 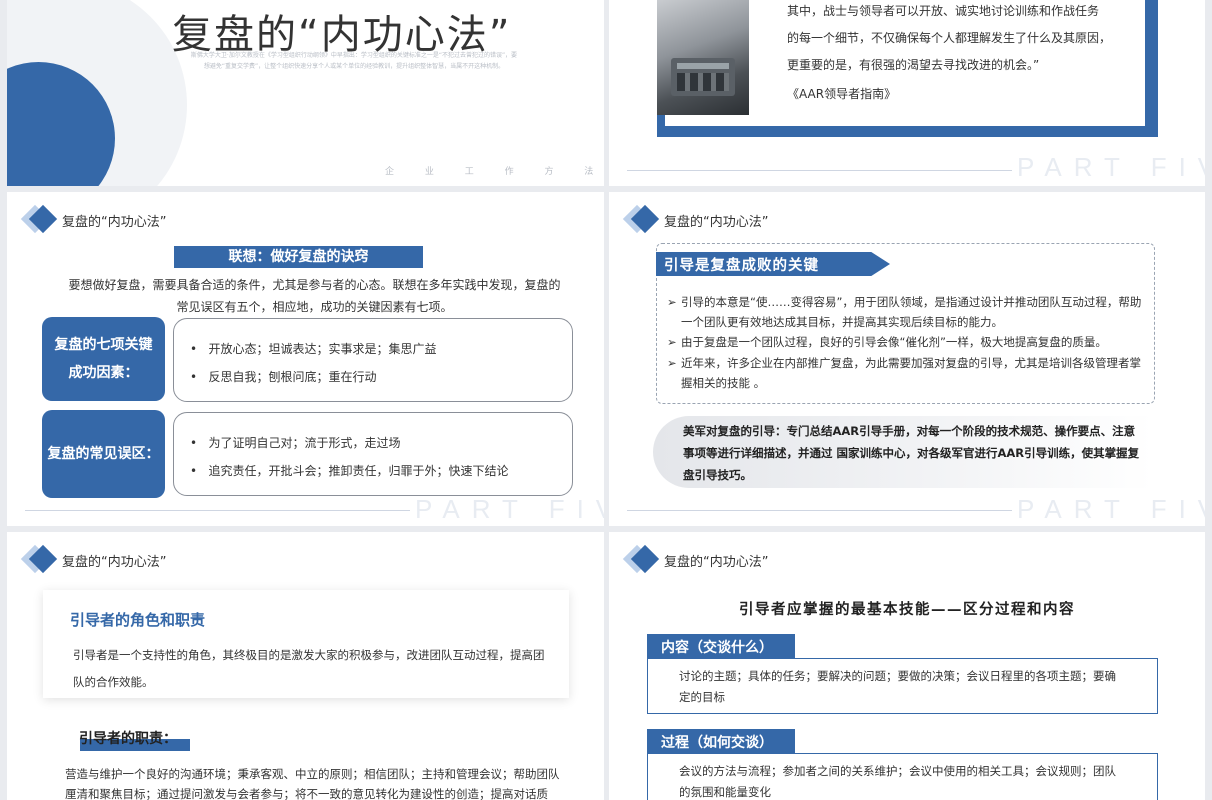 What do you see at coordinates (494, 172) in the screenshot?
I see `footer-text: 企 业 工 作 方 法 培 训` at bounding box center [494, 172].